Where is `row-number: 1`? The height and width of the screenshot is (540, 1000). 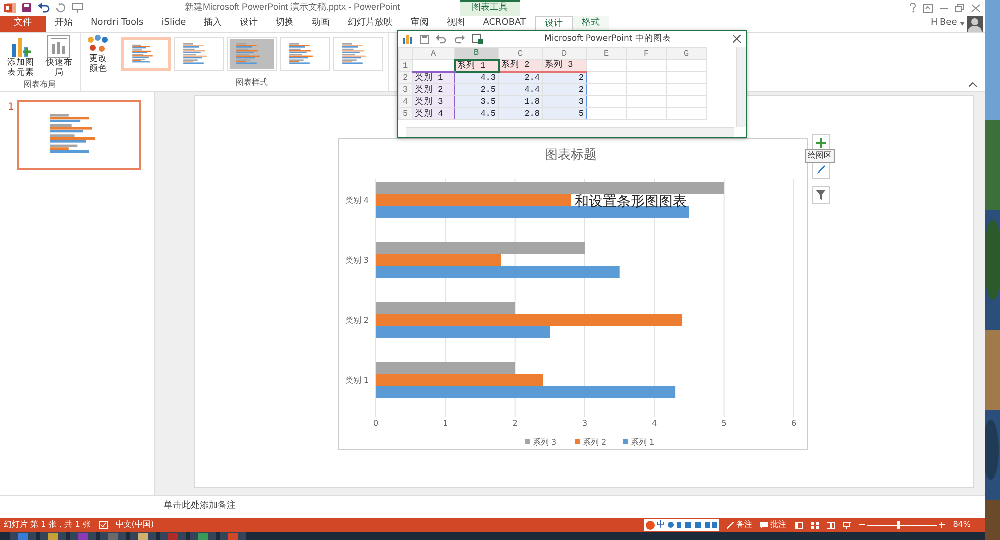 row-number: 1 is located at coordinates (405, 66).